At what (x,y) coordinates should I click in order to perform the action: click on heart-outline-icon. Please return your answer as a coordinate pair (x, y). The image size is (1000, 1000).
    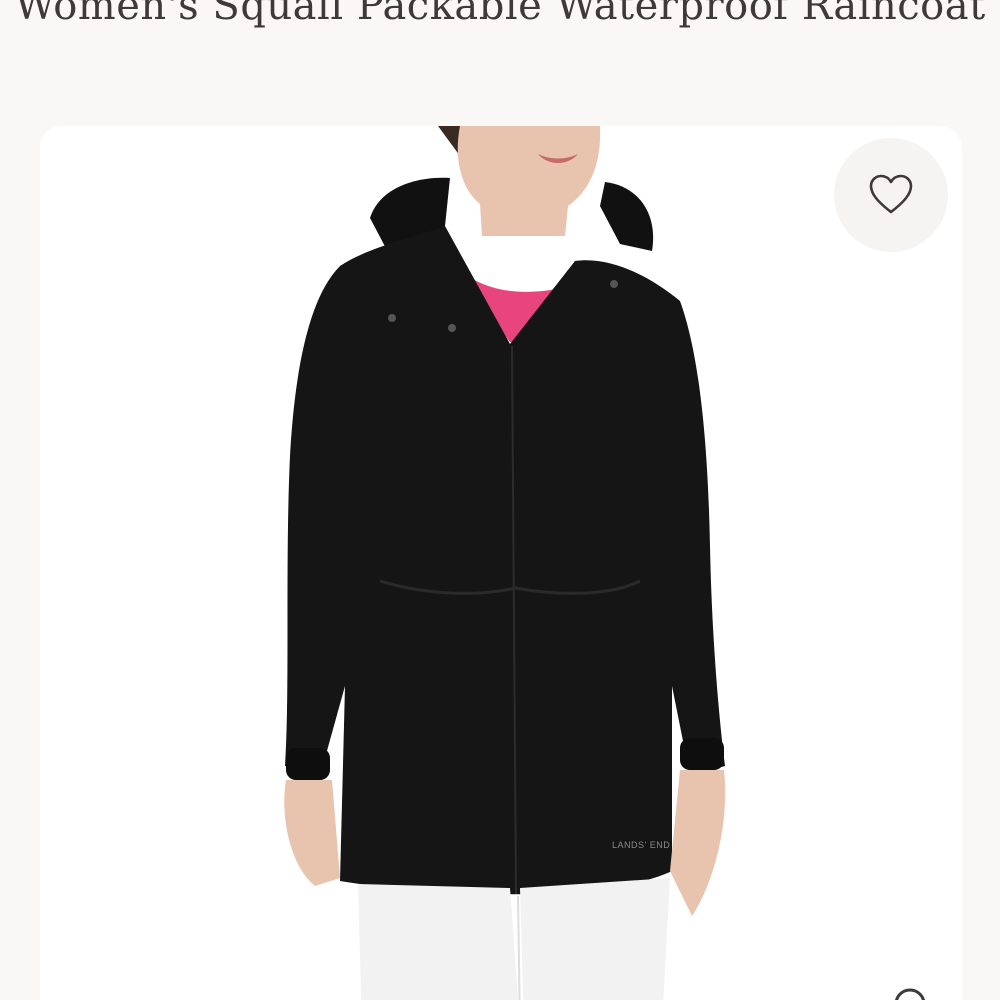
    Looking at the image, I should click on (891, 194).